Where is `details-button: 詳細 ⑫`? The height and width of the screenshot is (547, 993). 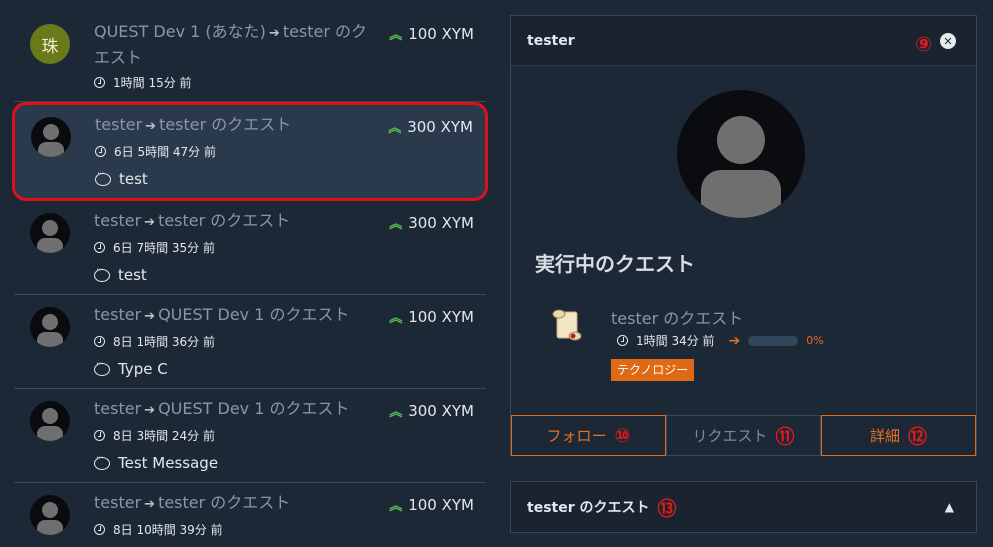
details-button: 詳細 ⑫ is located at coordinates (898, 435).